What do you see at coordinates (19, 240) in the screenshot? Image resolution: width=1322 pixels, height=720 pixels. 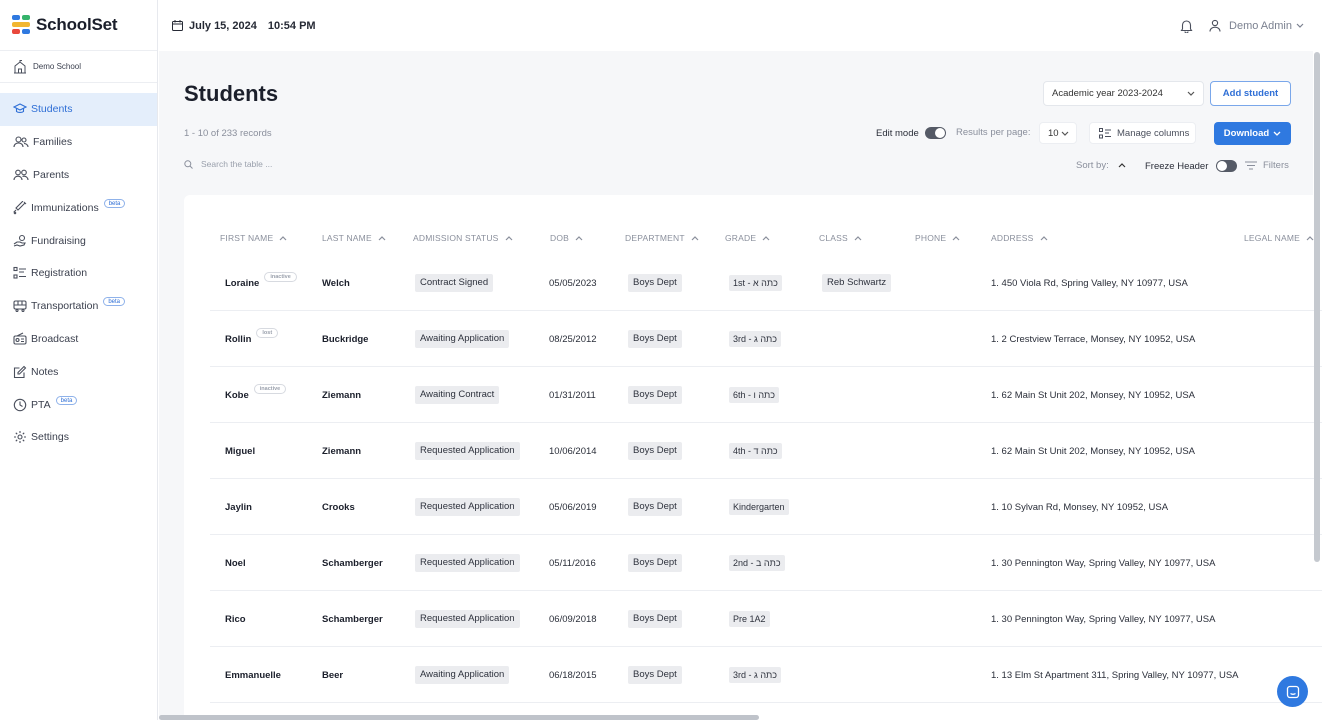 I see `hand-coin-icon` at bounding box center [19, 240].